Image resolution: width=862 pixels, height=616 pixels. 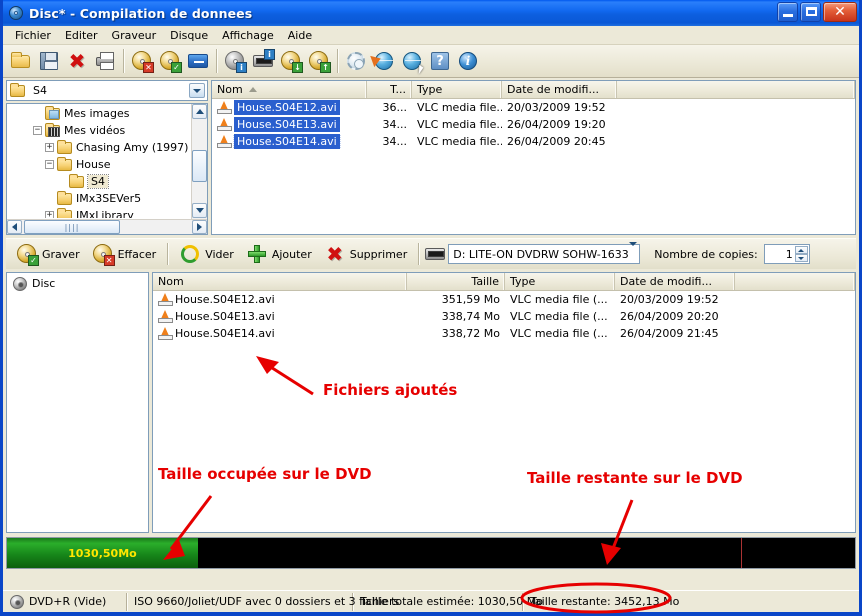 I want to click on file-name: House.S04E12.avi, so click(x=287, y=107).